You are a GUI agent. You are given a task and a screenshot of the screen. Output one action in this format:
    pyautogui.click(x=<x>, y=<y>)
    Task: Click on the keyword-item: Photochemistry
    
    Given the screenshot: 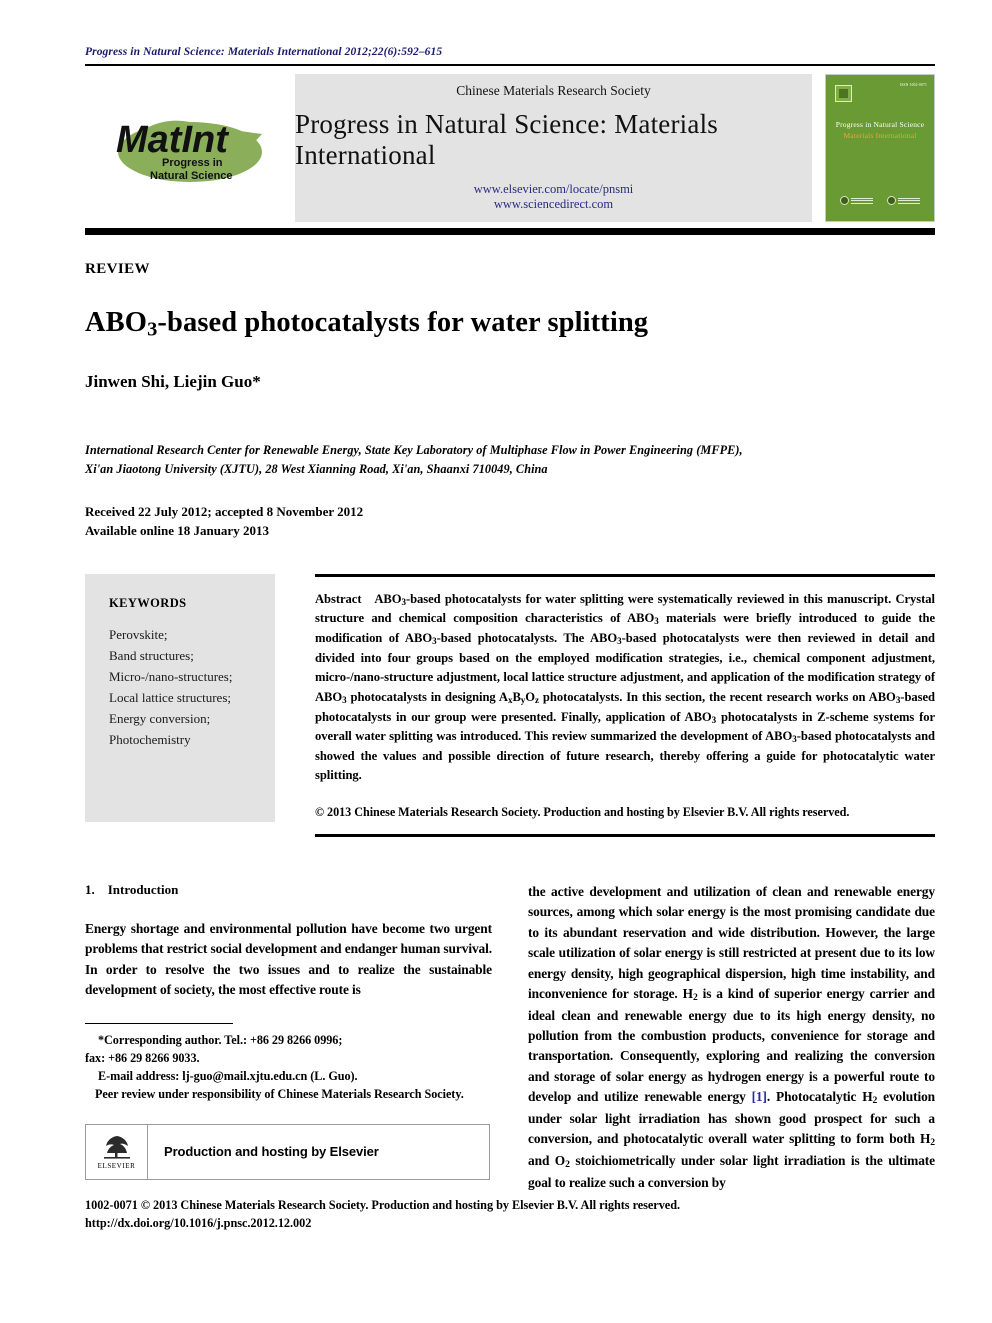 What is the action you would take?
    pyautogui.click(x=150, y=739)
    